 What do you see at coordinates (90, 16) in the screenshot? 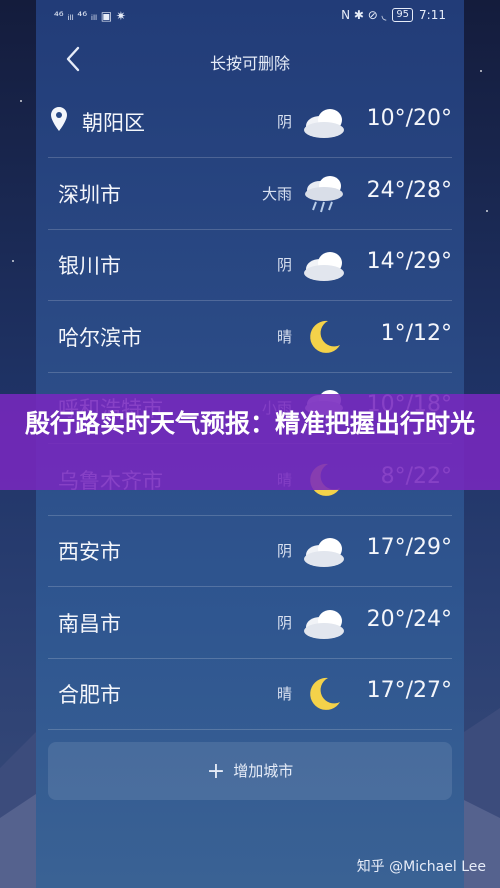
I see `signal-indicators: ⁴⁶ ᵢₗₗ ⁴⁶ ᵢₗₗ ▣ ✷` at bounding box center [90, 16].